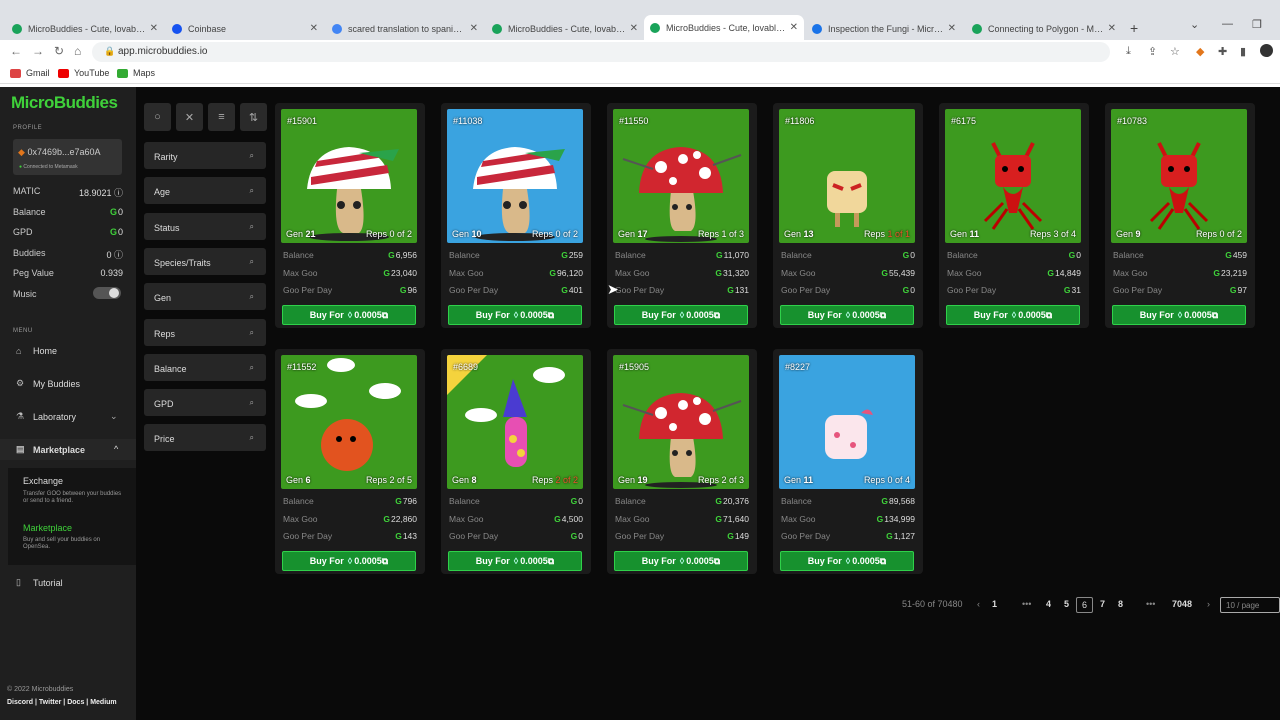  What do you see at coordinates (349, 422) in the screenshot?
I see `buddy-image: #11552 Gen 6 Reps 2 of 5` at bounding box center [349, 422].